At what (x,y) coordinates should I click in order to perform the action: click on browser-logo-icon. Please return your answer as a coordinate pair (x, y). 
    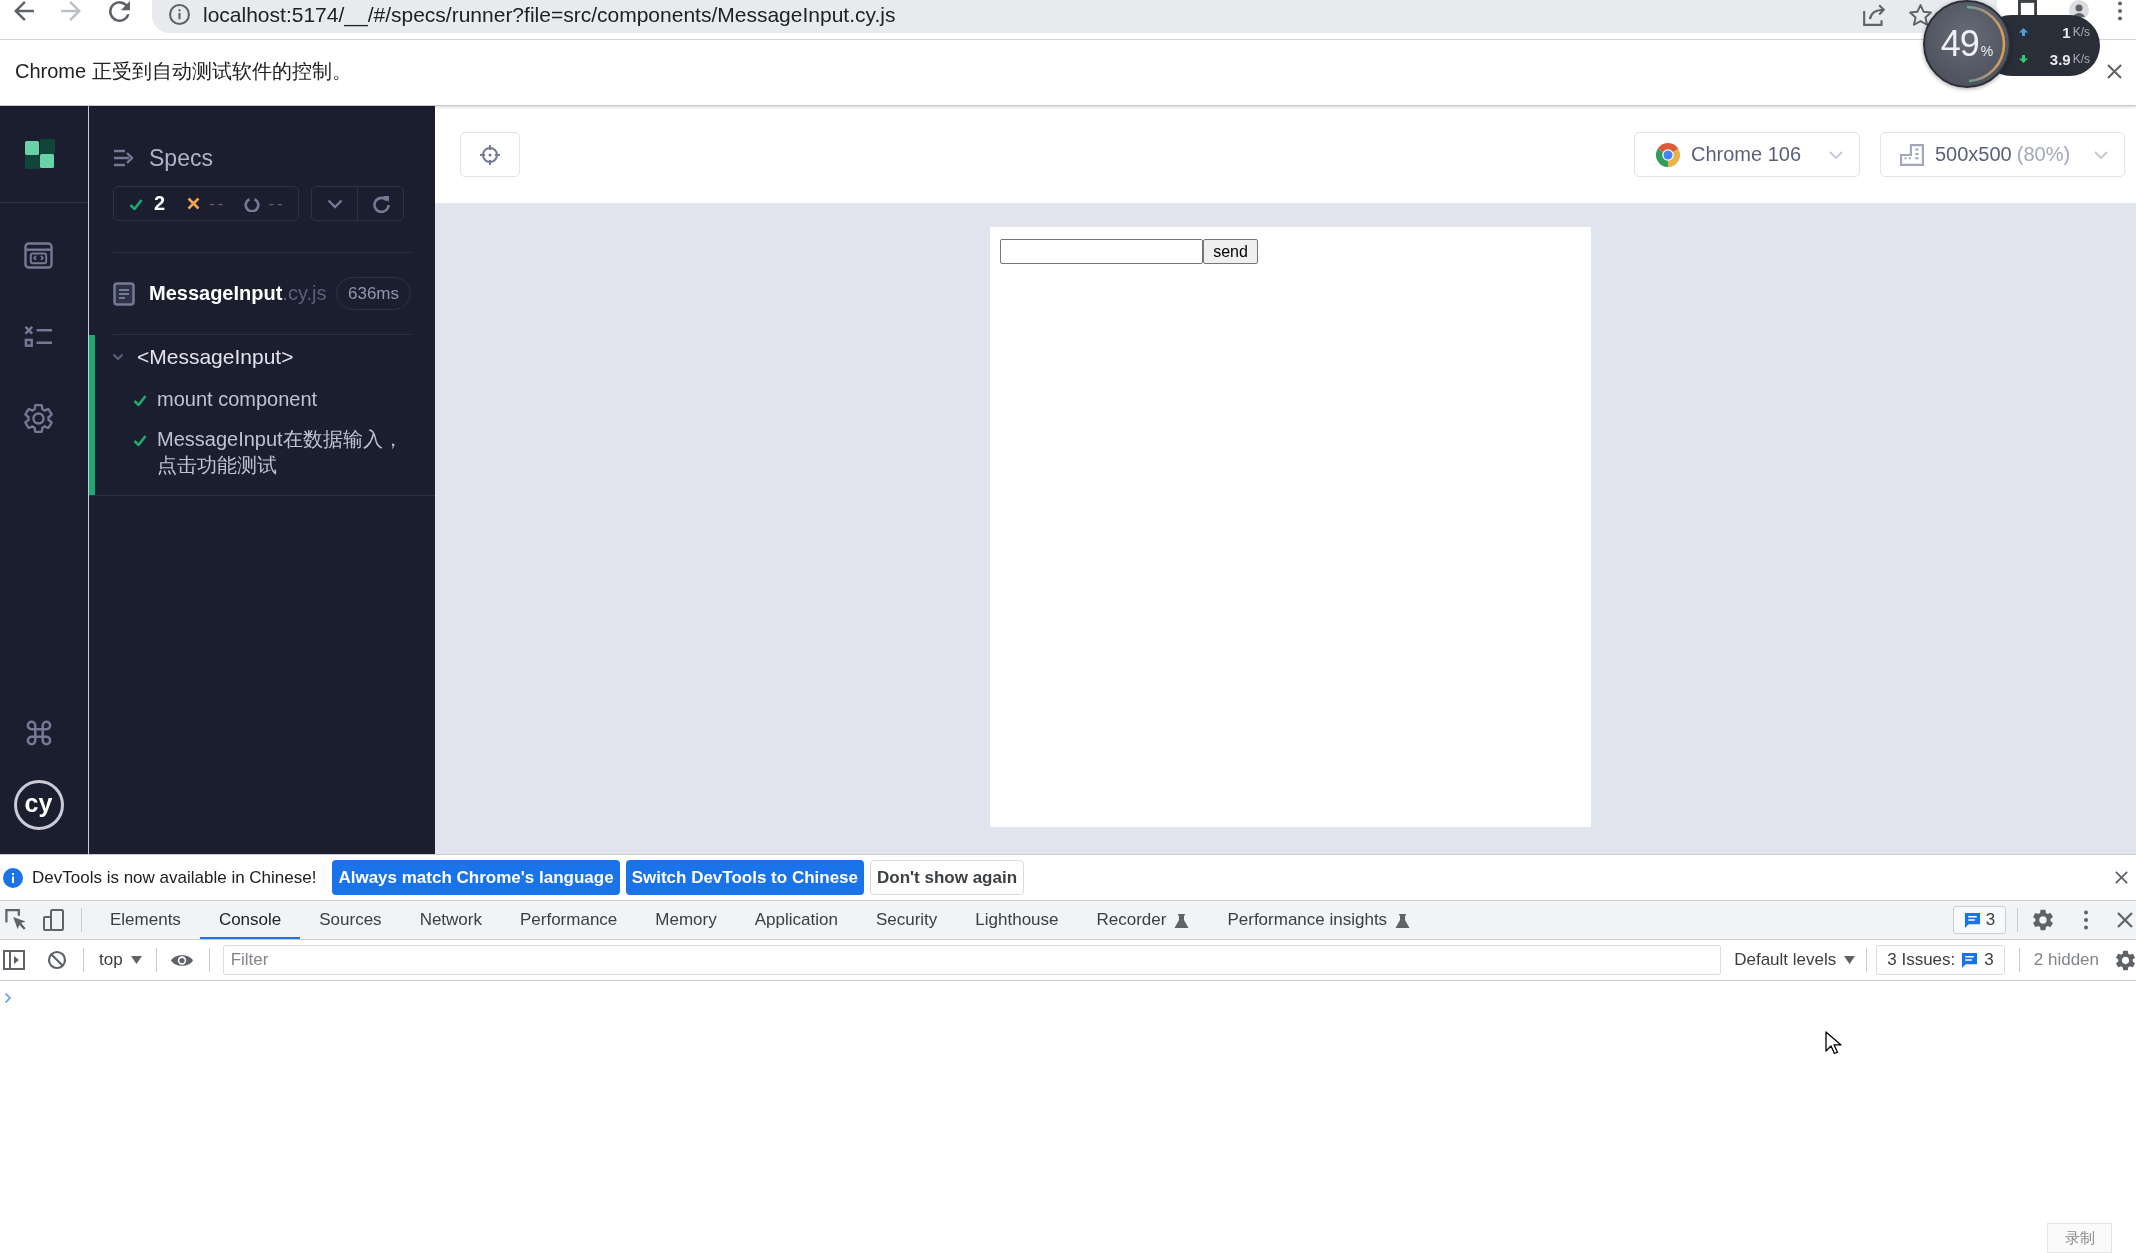
    Looking at the image, I should click on (1668, 154).